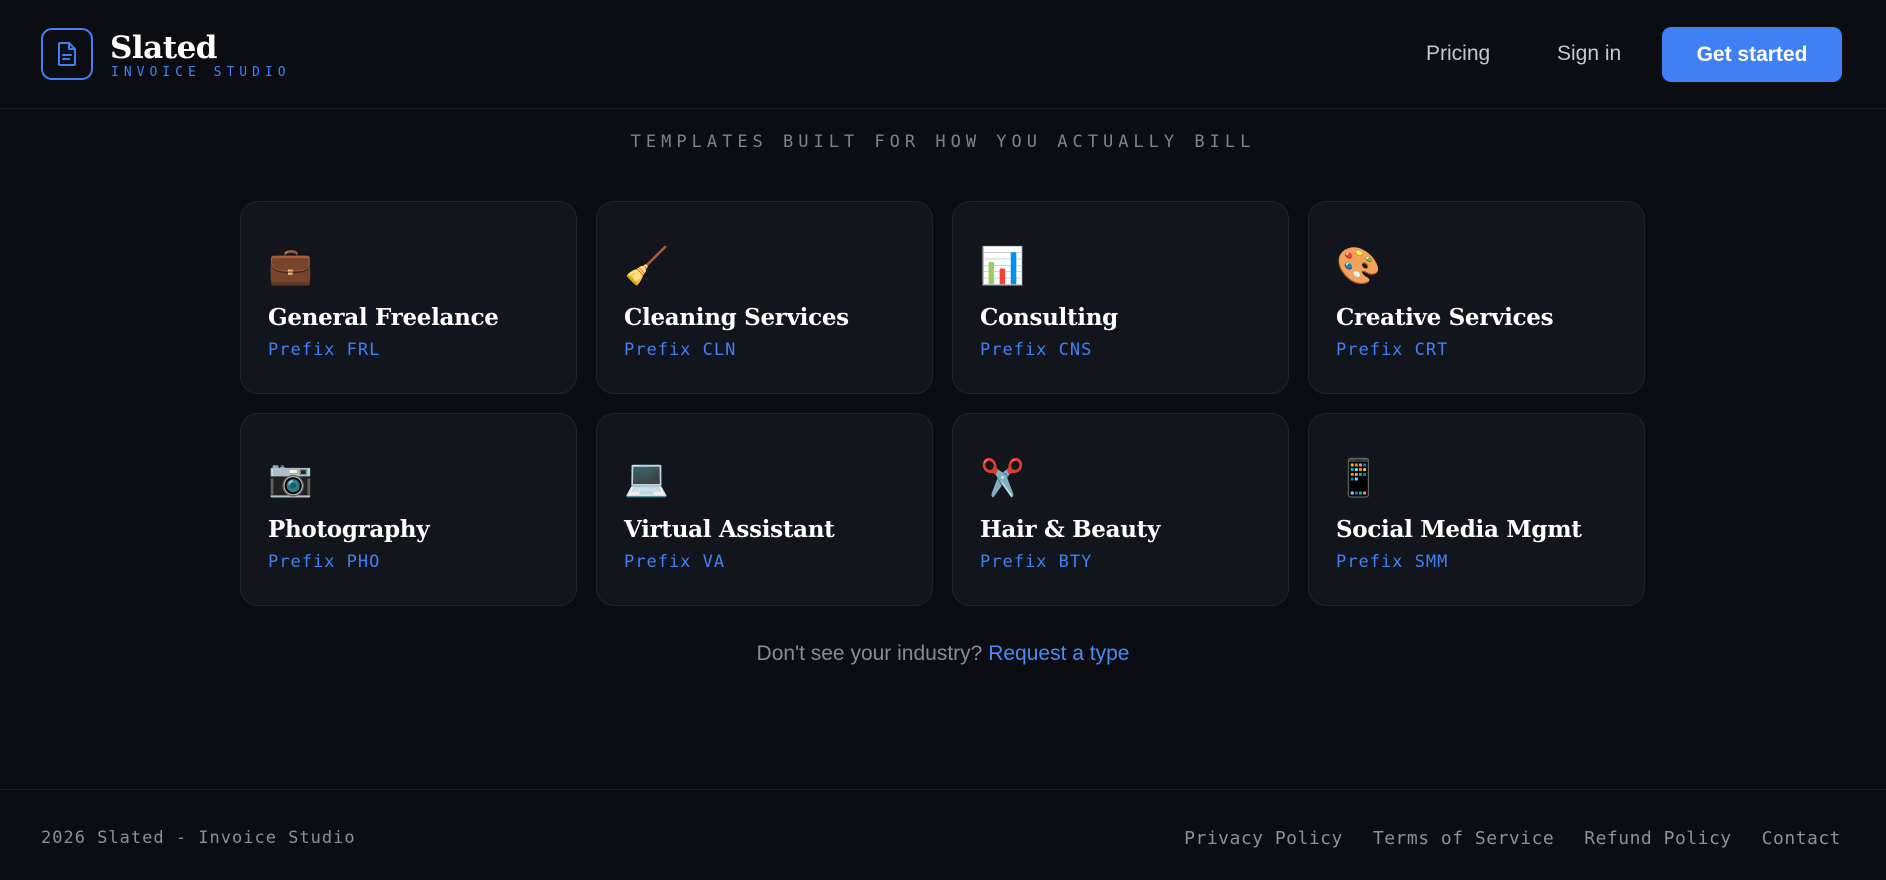 The height and width of the screenshot is (880, 1886). Describe the element at coordinates (869, 653) in the screenshot. I see `request-prompt: Don't see your industry?` at that location.